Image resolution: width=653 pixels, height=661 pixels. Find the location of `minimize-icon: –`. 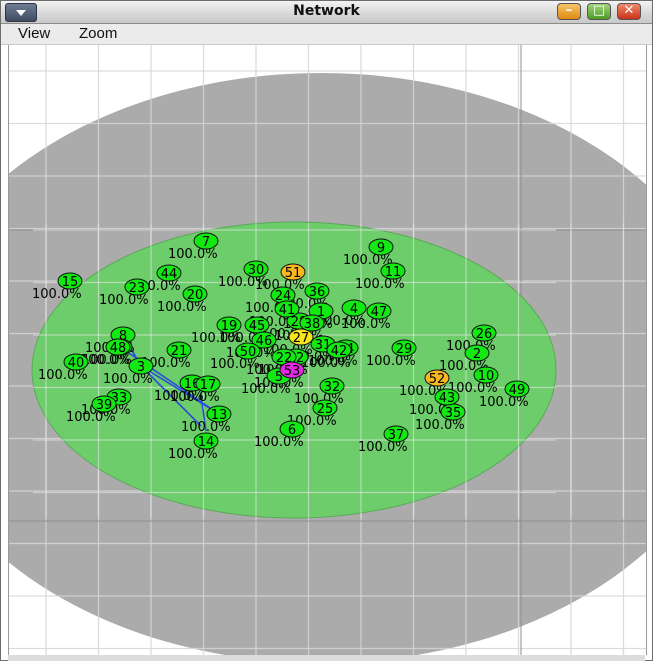

minimize-icon: – is located at coordinates (569, 10).